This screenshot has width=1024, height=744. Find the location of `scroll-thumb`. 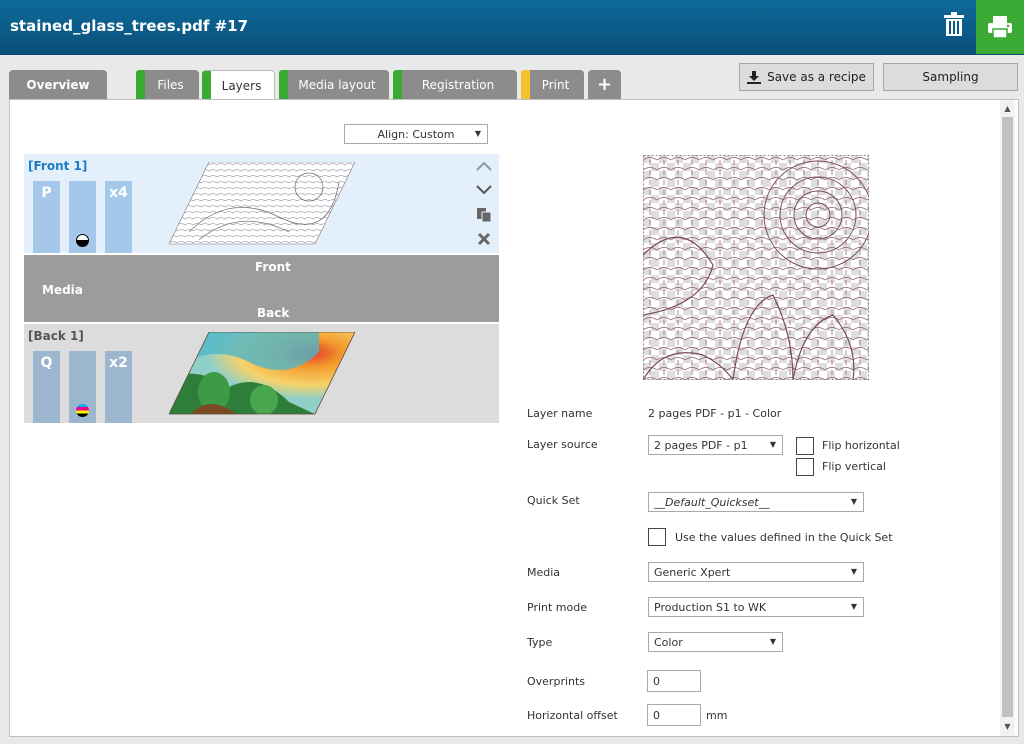

scroll-thumb is located at coordinates (1007, 417).